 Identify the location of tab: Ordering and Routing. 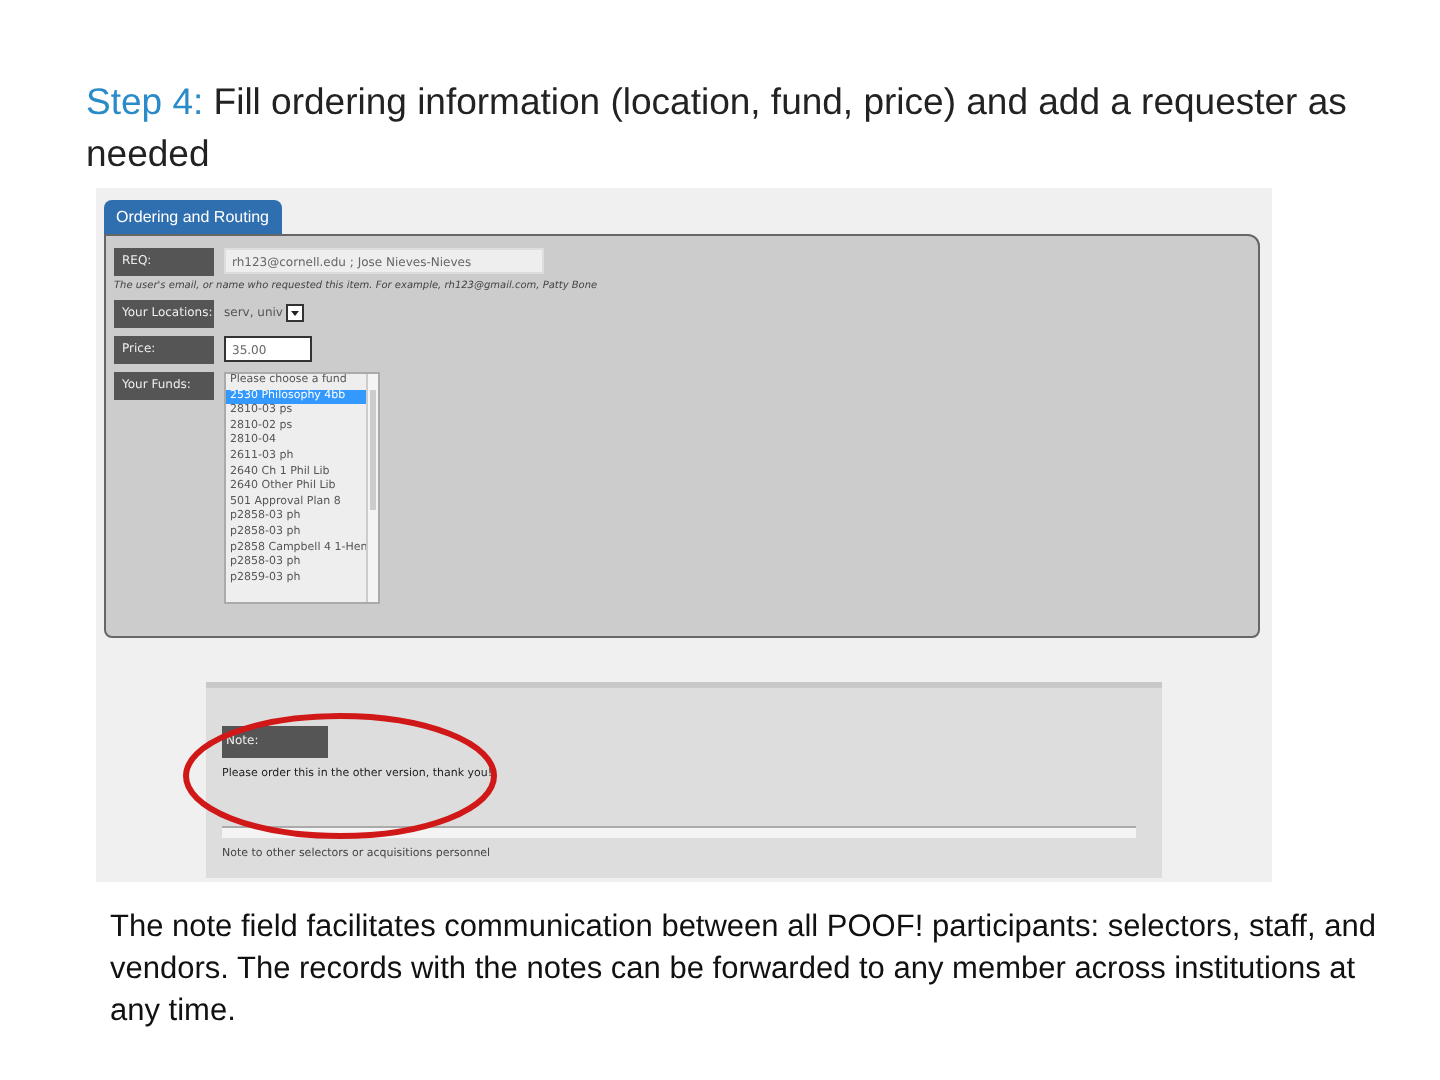
(192, 217).